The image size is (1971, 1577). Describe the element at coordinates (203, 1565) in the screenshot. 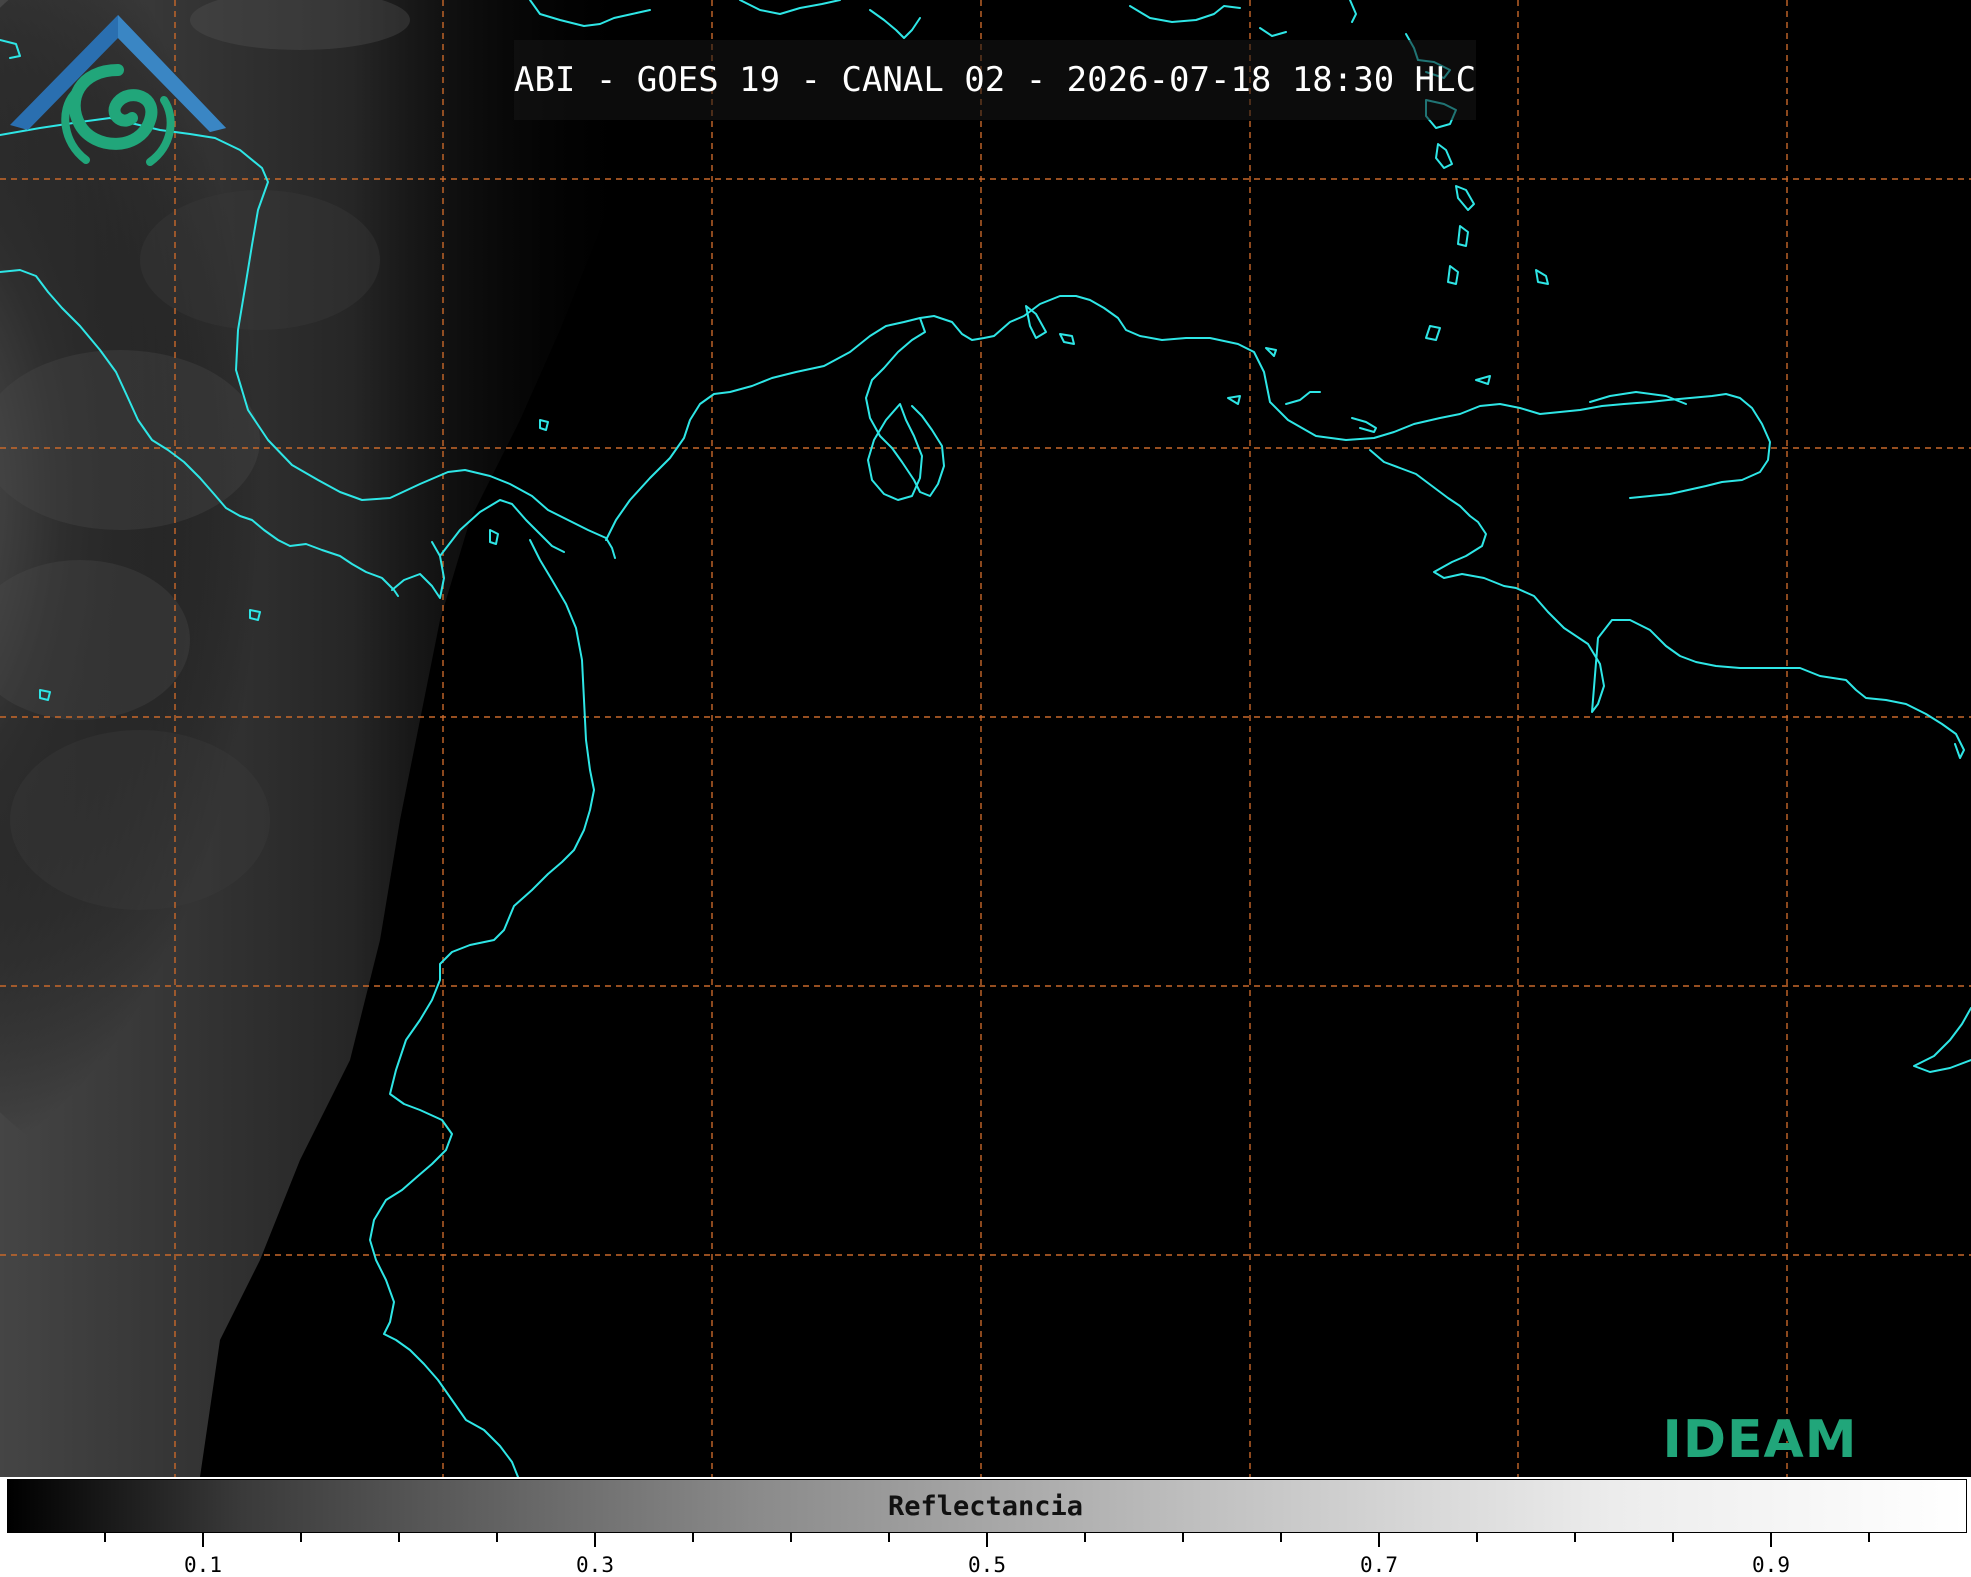

I see `colorbar-tick-label: 0.1` at that location.